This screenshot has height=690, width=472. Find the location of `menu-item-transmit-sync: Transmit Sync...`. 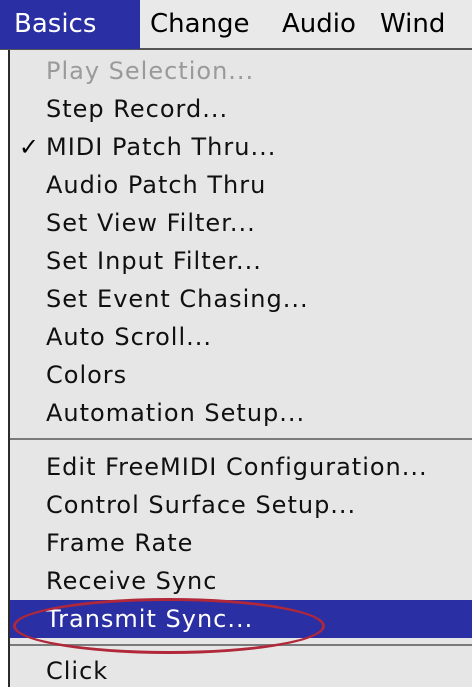

menu-item-transmit-sync: Transmit Sync... is located at coordinates (241, 619).